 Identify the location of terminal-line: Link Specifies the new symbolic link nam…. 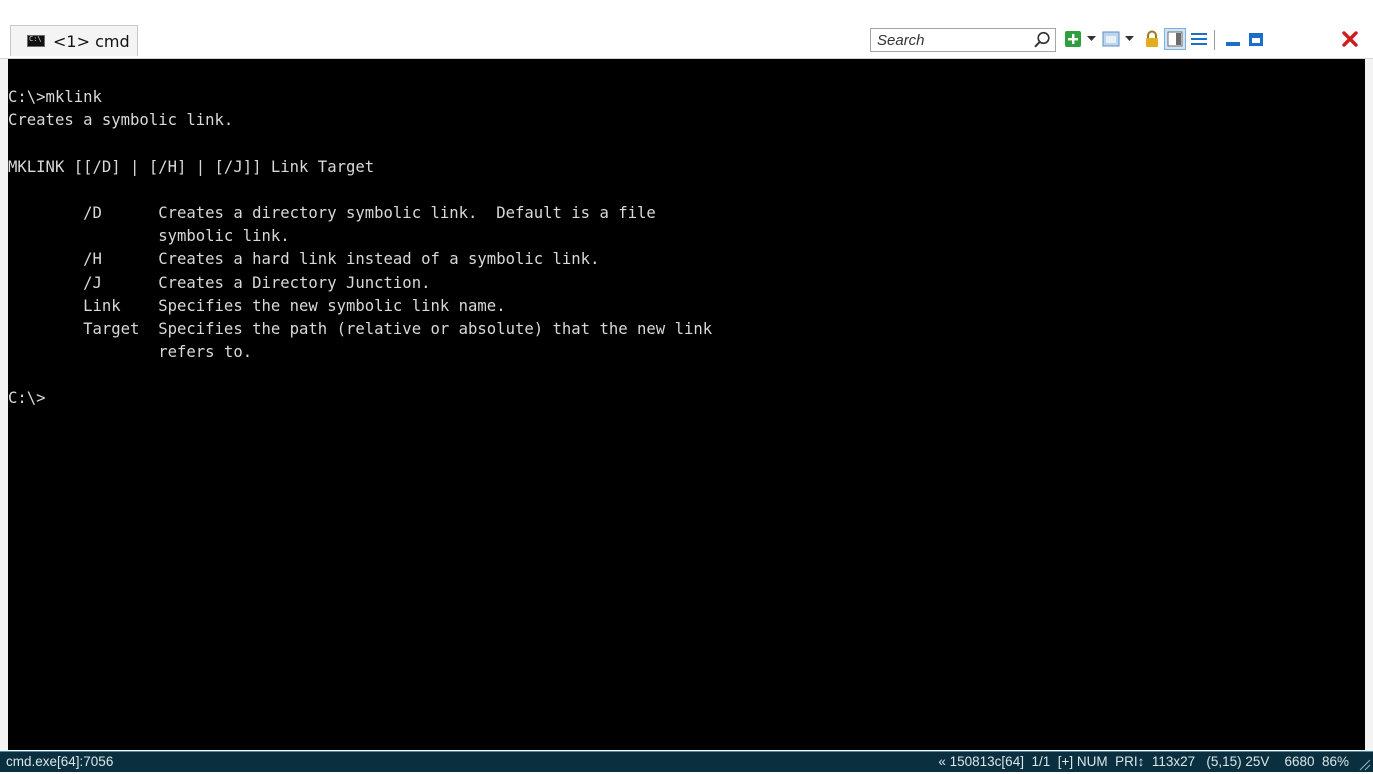
(257, 305).